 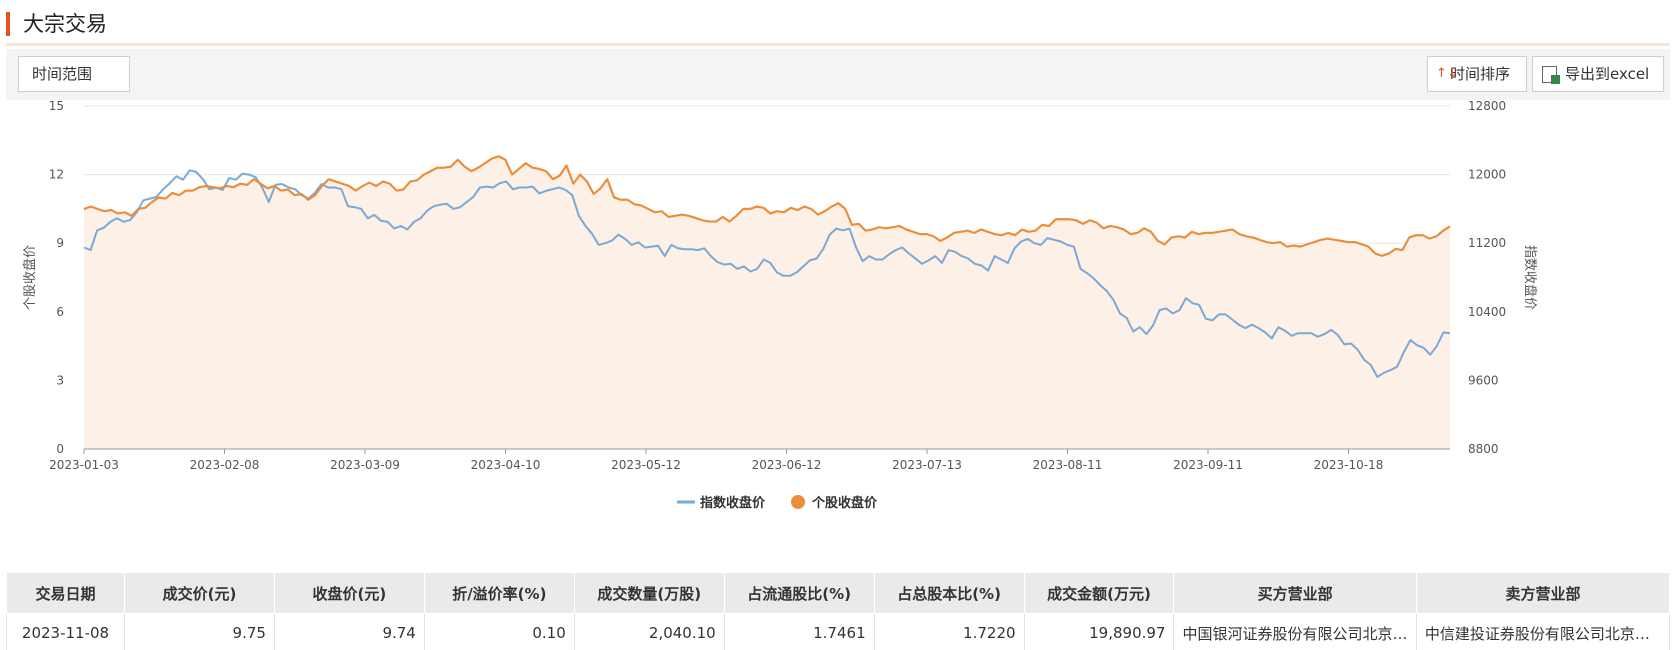 What do you see at coordinates (1542, 593) in the screenshot?
I see `col-header-seller: 卖方营业部` at bounding box center [1542, 593].